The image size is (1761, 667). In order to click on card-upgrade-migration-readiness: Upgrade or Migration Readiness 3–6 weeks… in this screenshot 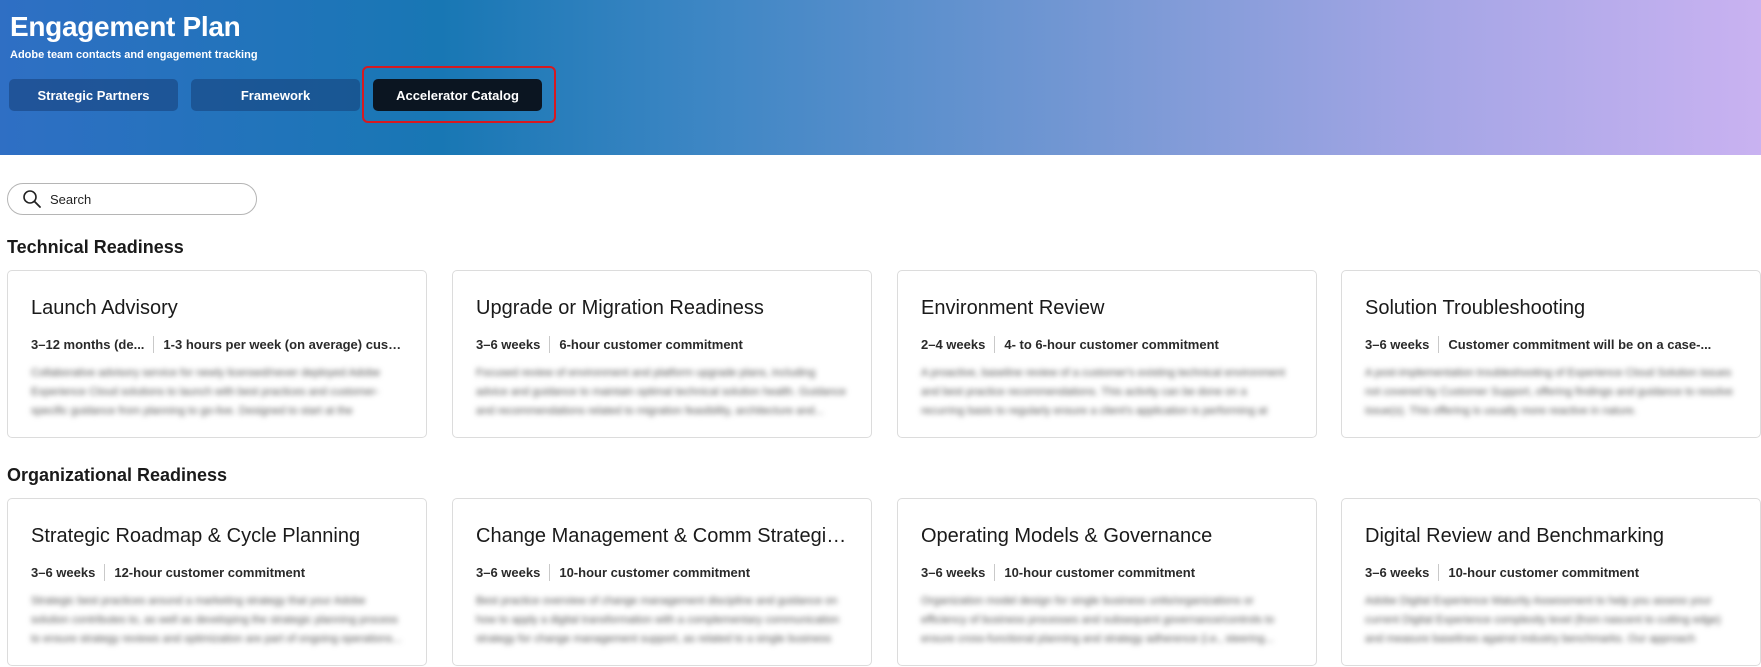, I will do `click(662, 354)`.